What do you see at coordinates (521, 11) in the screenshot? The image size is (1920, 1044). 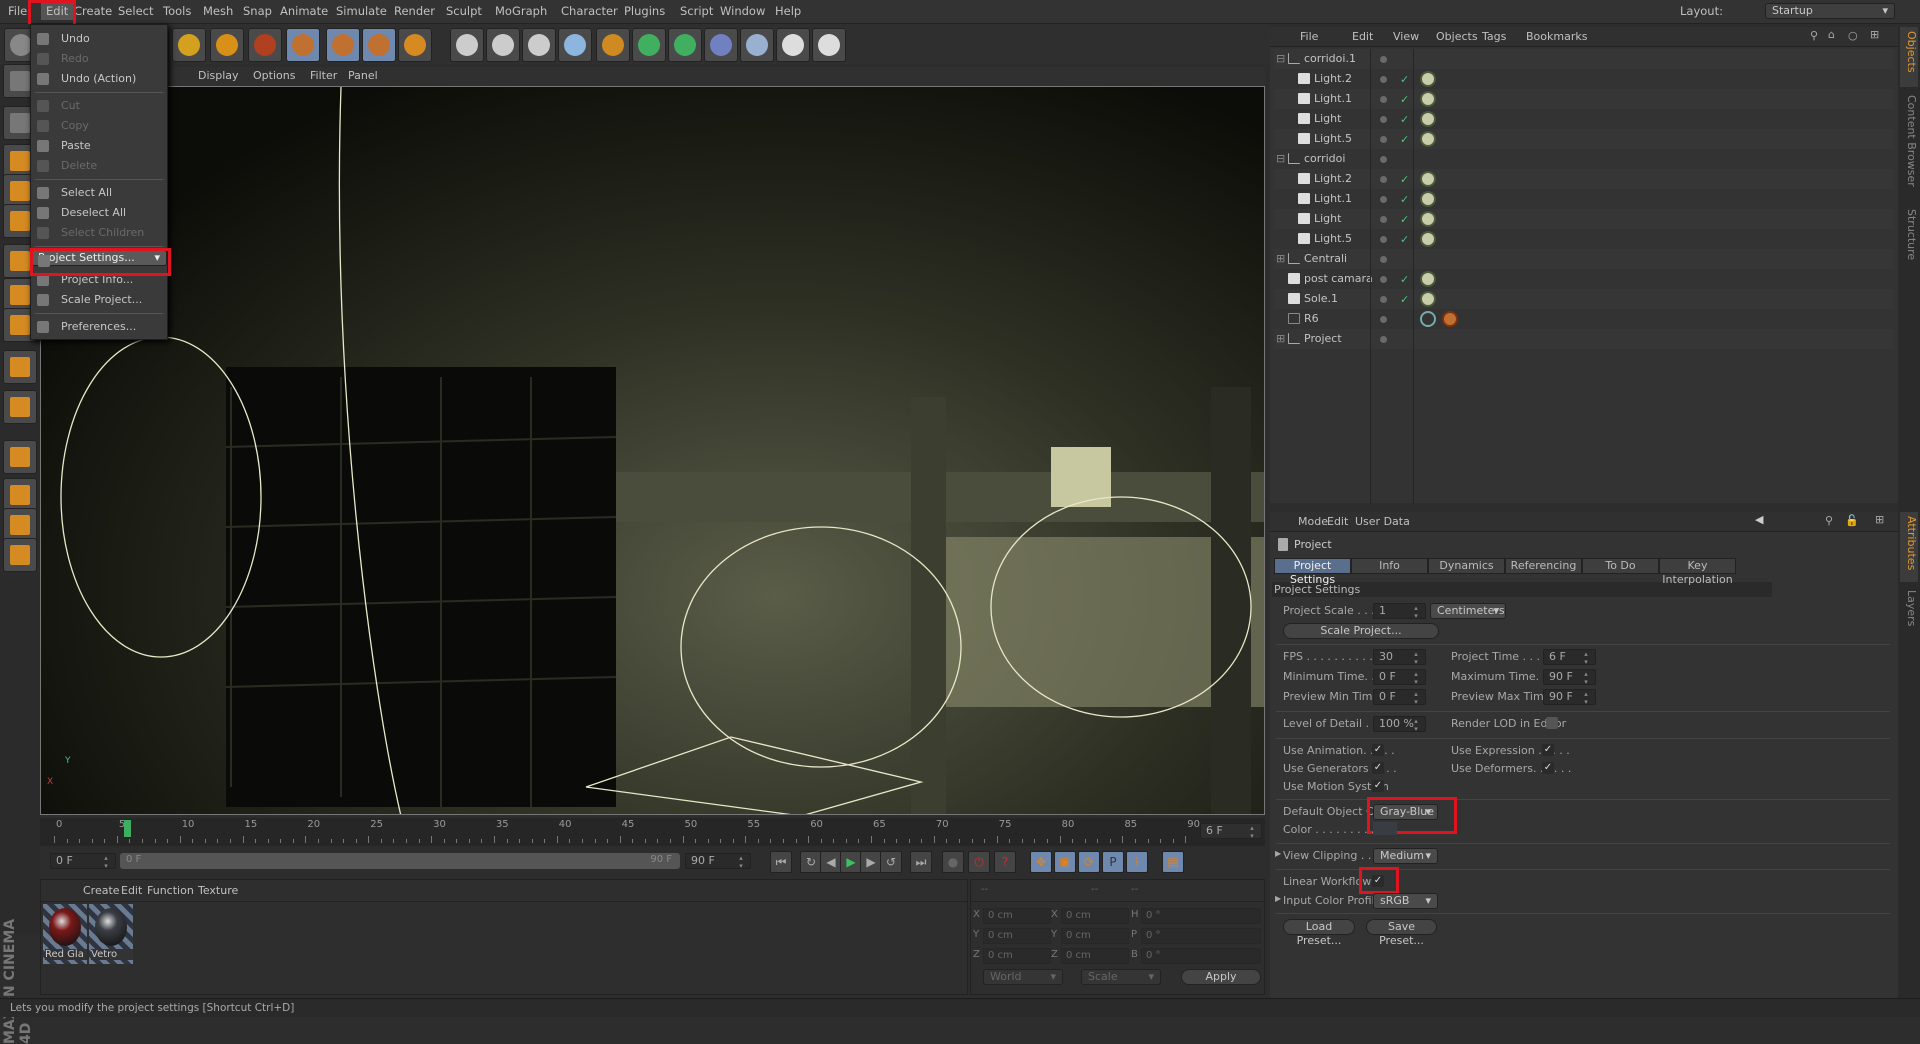 I see `menu-mograph: MoGraph` at bounding box center [521, 11].